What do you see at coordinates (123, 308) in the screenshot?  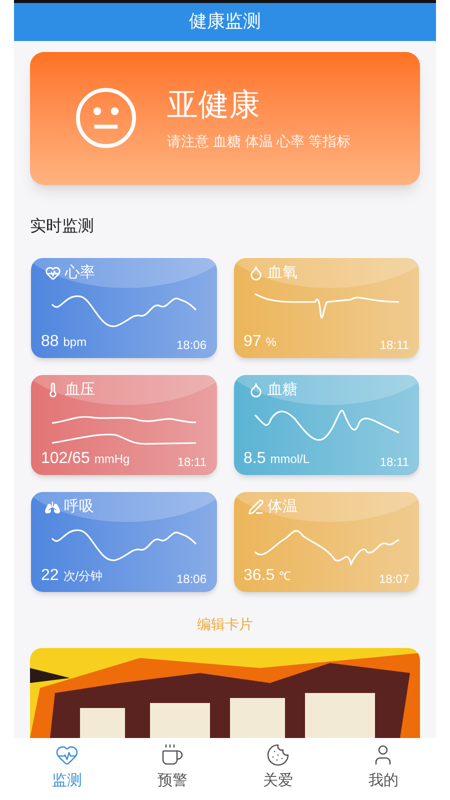 I see `metric-card: 心率 88 bpm 18:06` at bounding box center [123, 308].